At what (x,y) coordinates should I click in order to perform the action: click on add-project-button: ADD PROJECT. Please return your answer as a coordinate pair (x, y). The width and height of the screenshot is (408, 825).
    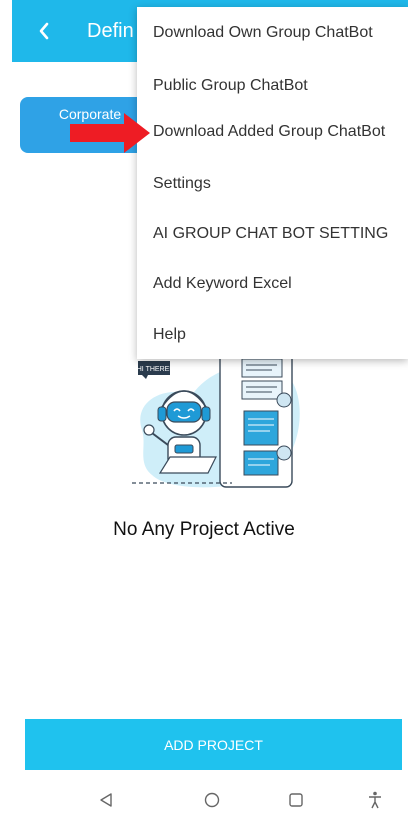
    Looking at the image, I should click on (213, 744).